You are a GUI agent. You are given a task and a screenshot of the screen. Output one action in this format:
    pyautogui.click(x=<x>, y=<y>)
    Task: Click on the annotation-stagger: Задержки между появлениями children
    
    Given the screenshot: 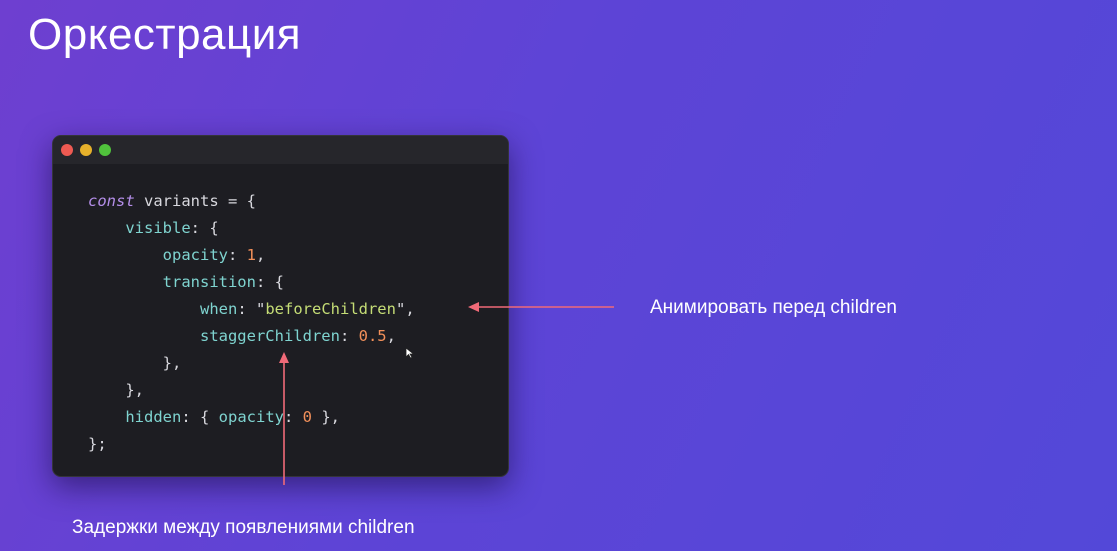 What is the action you would take?
    pyautogui.click(x=243, y=527)
    